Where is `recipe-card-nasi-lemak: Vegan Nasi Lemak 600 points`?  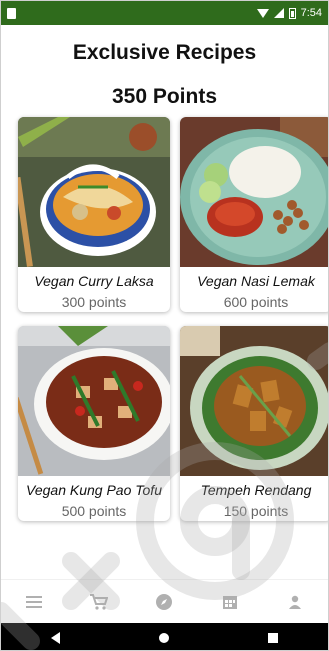 recipe-card-nasi-lemak: Vegan Nasi Lemak 600 points is located at coordinates (254, 214).